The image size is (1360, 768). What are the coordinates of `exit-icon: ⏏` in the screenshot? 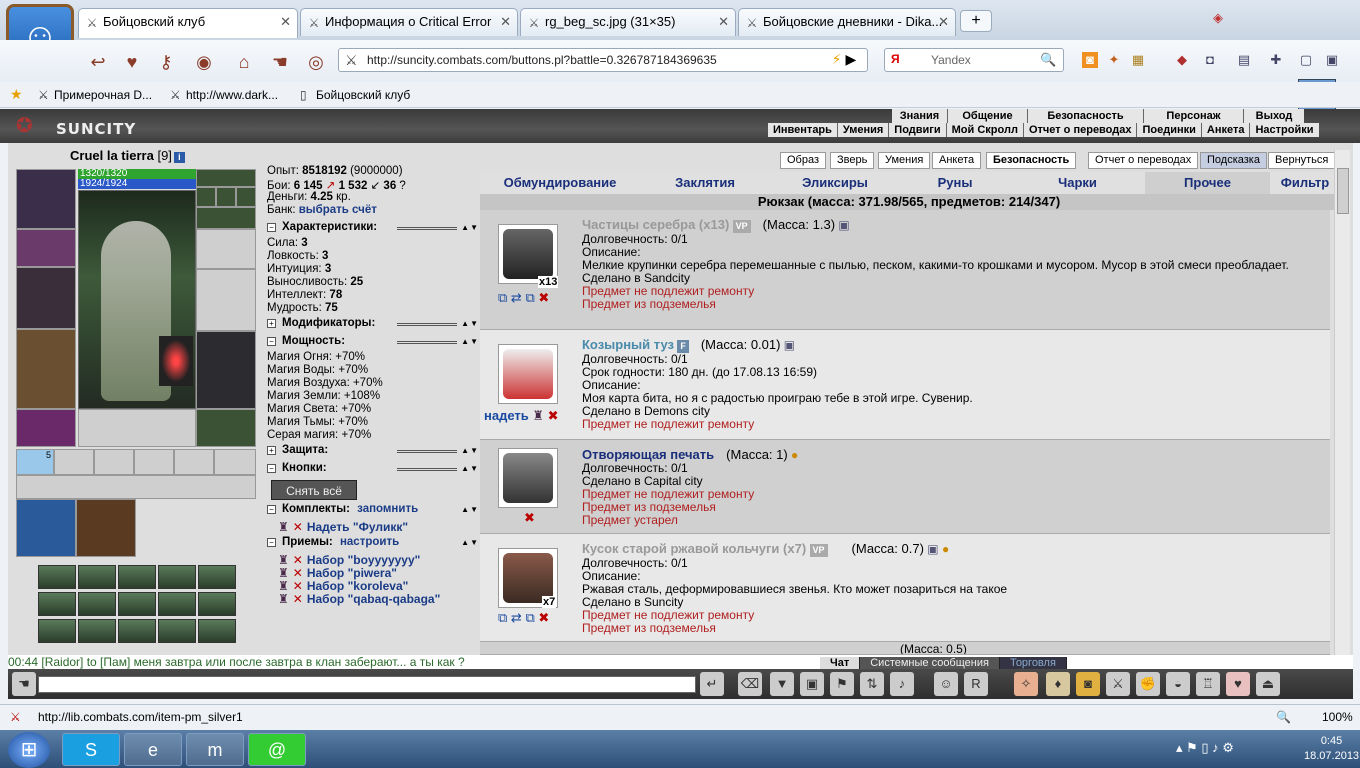 It's located at (1268, 684).